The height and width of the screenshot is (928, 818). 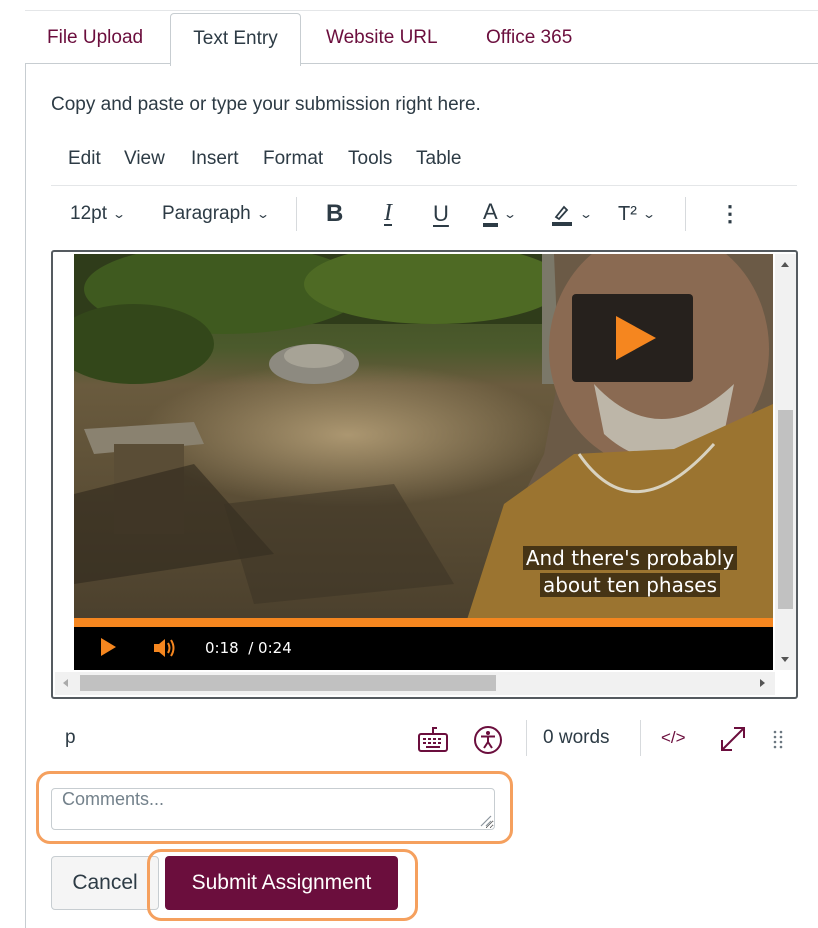 What do you see at coordinates (65, 683) in the screenshot?
I see `scroll-left-icon` at bounding box center [65, 683].